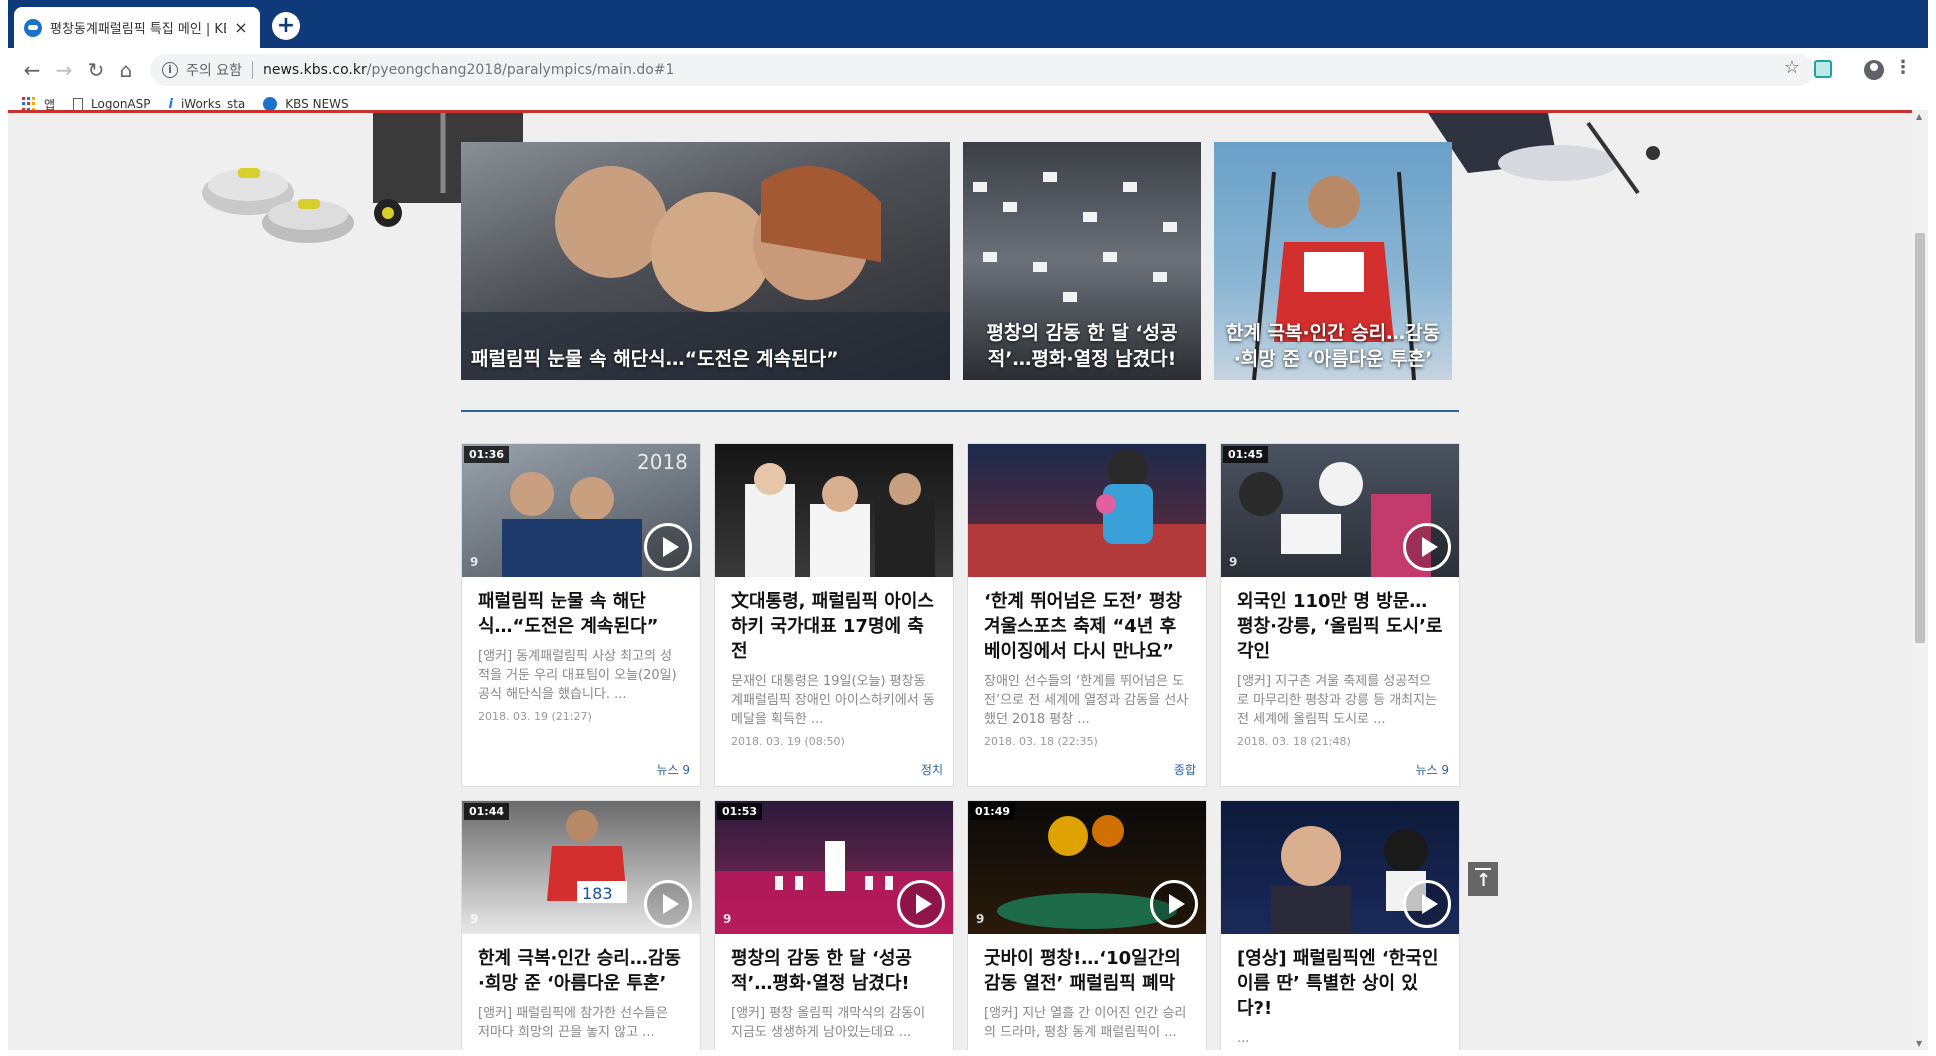 Image resolution: width=1936 pixels, height=1056 pixels. Describe the element at coordinates (1874, 70) in the screenshot. I see `profile-icon` at that location.